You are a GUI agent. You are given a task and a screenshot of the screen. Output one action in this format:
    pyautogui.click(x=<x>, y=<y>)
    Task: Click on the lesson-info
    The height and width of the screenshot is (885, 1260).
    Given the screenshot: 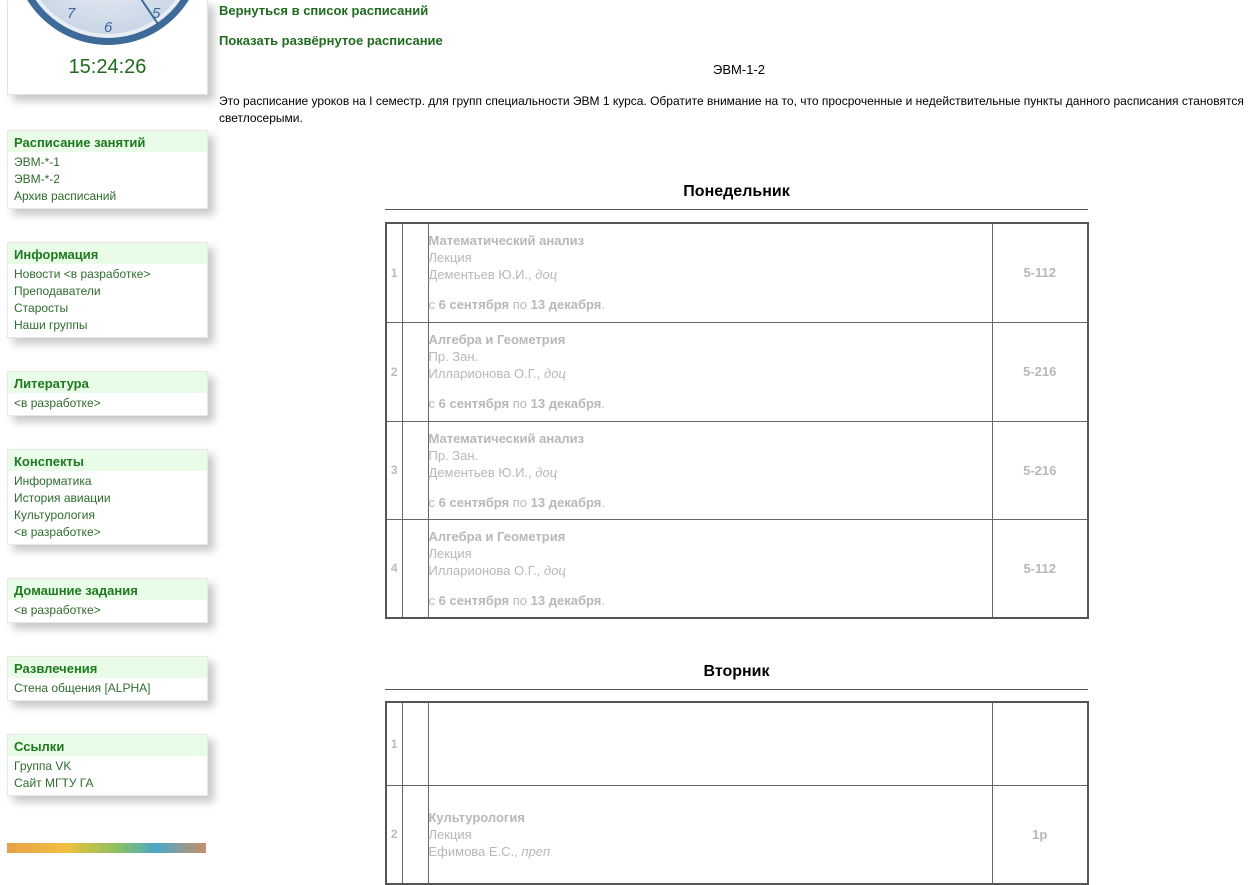 What is the action you would take?
    pyautogui.click(x=710, y=743)
    